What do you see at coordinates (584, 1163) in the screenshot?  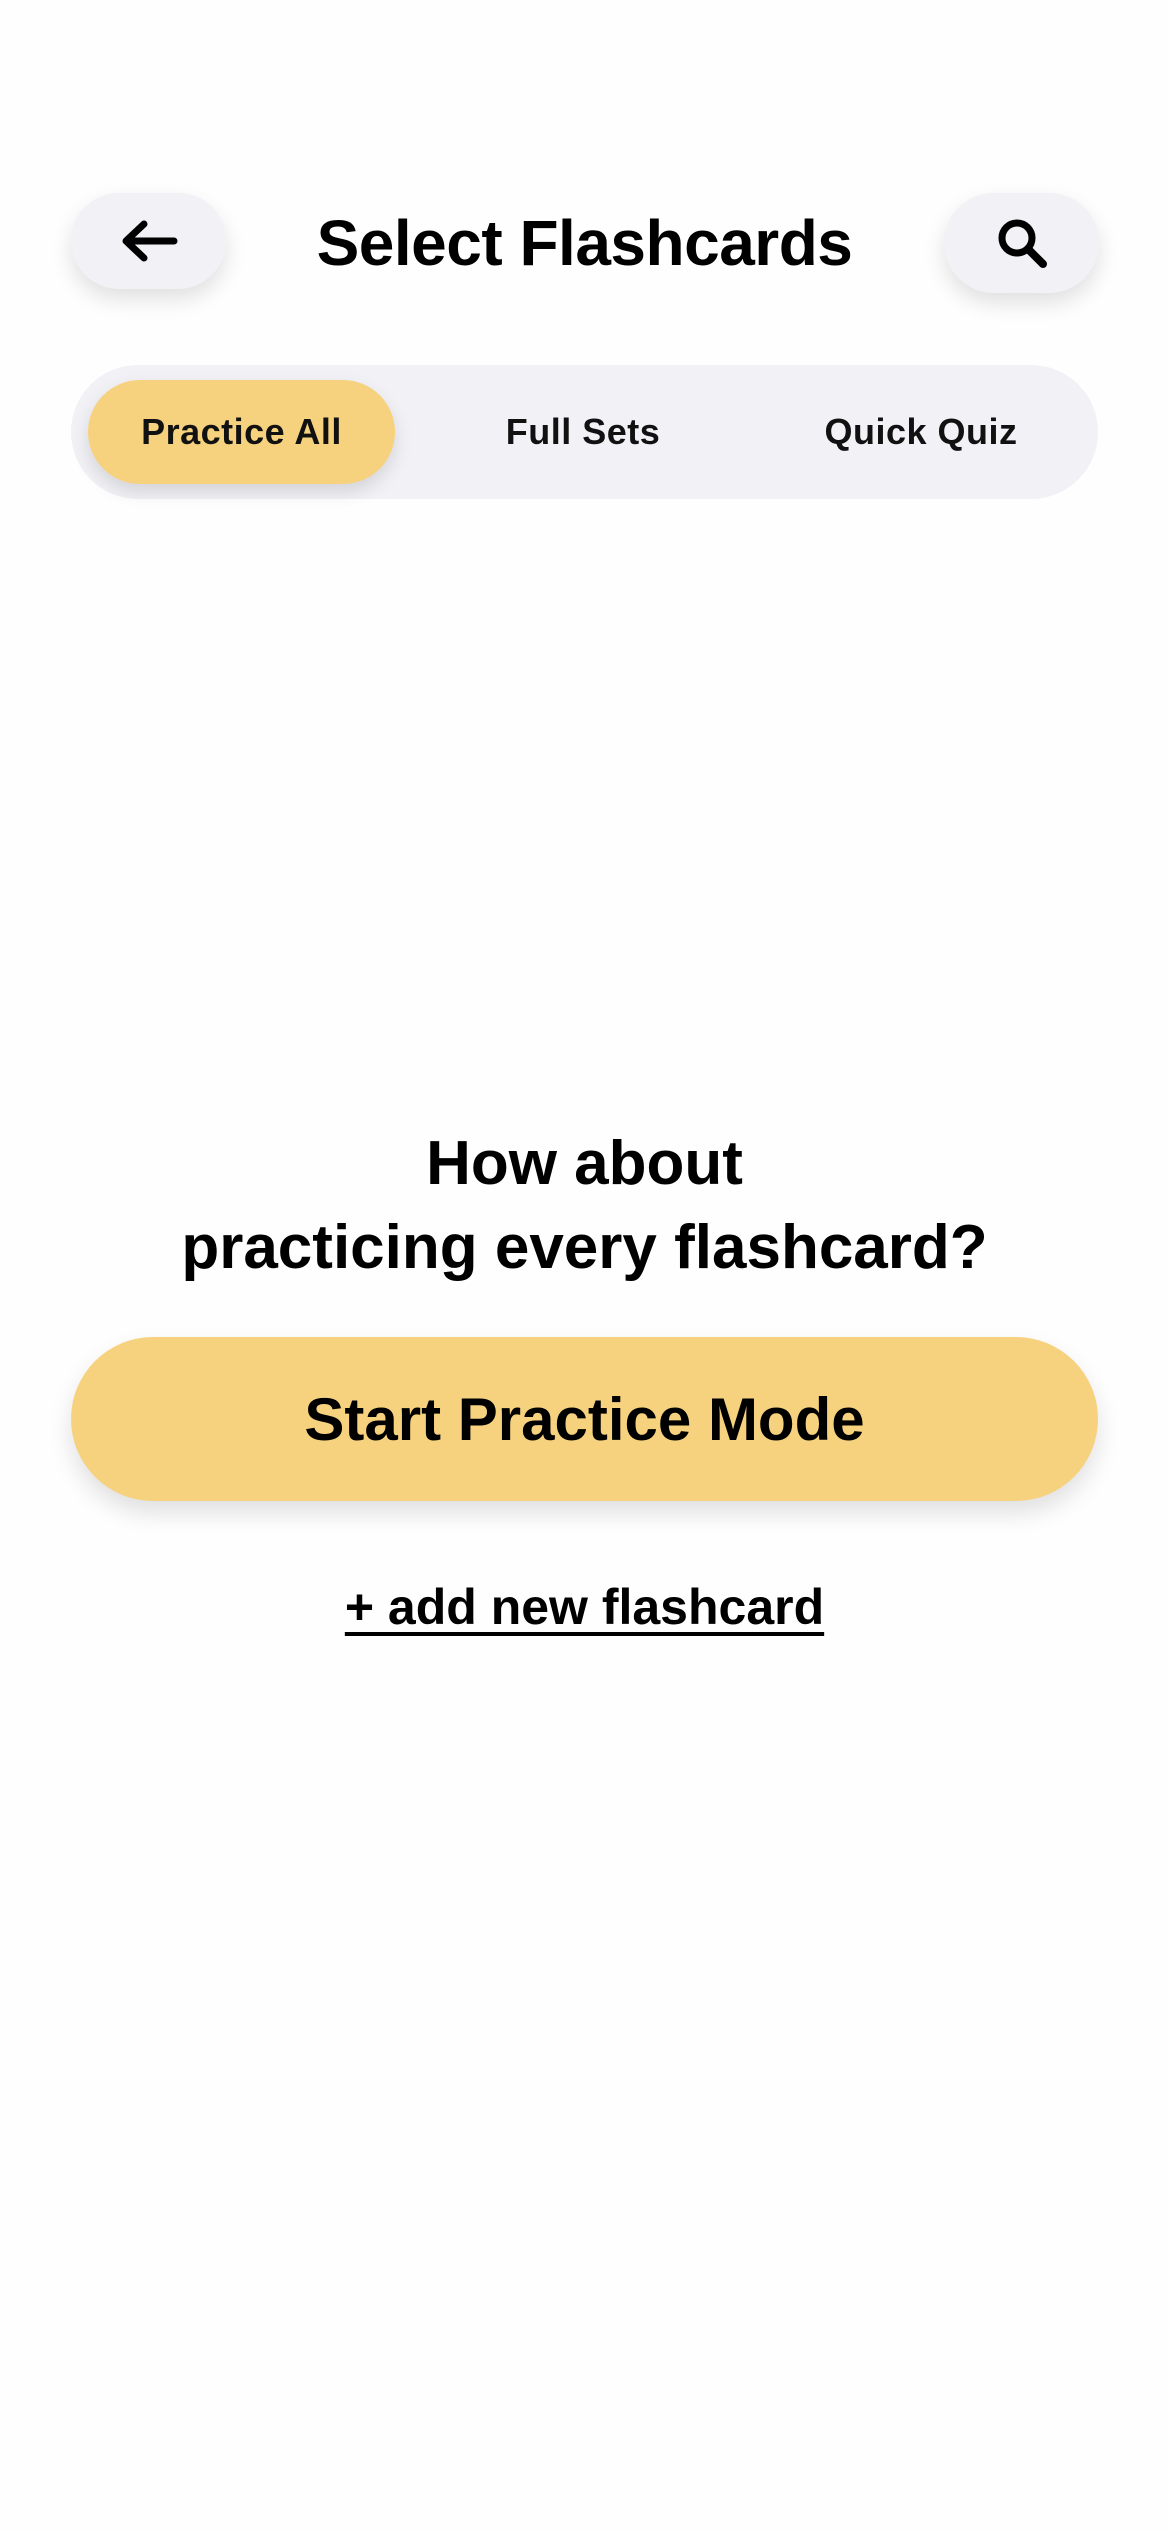 I see `prompt-line-1: How about` at bounding box center [584, 1163].